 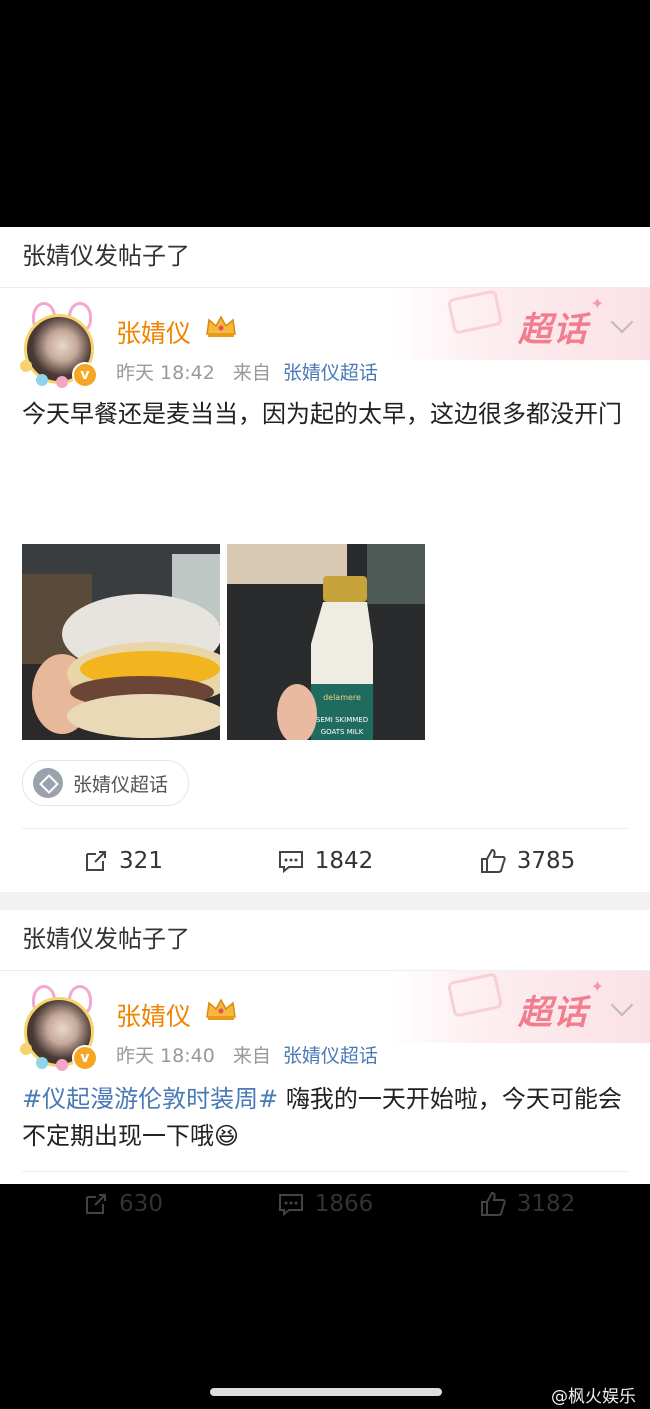 I want to click on home-indicator, so click(x=326, y=1392).